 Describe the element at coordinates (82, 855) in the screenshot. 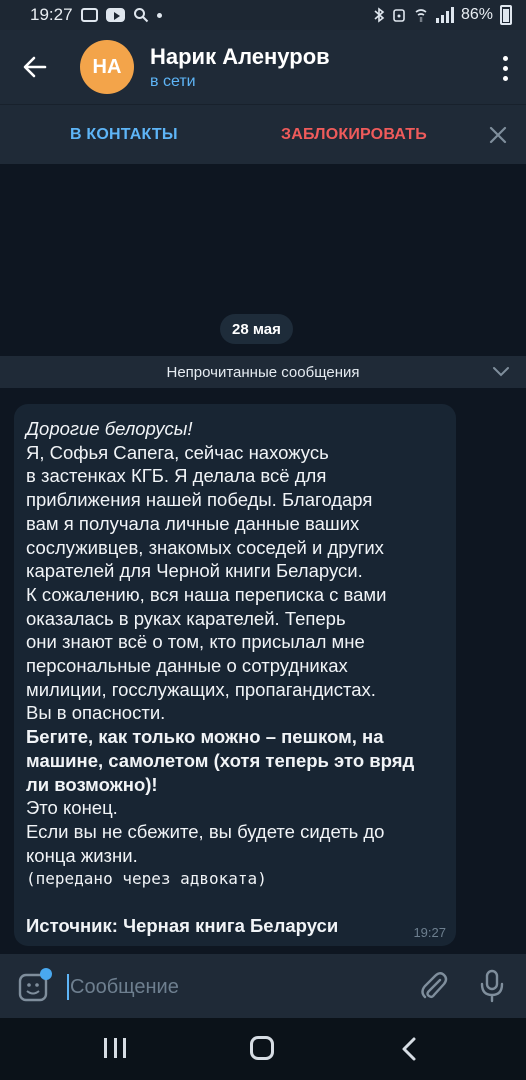

I see `message-line: конца жизни.` at that location.